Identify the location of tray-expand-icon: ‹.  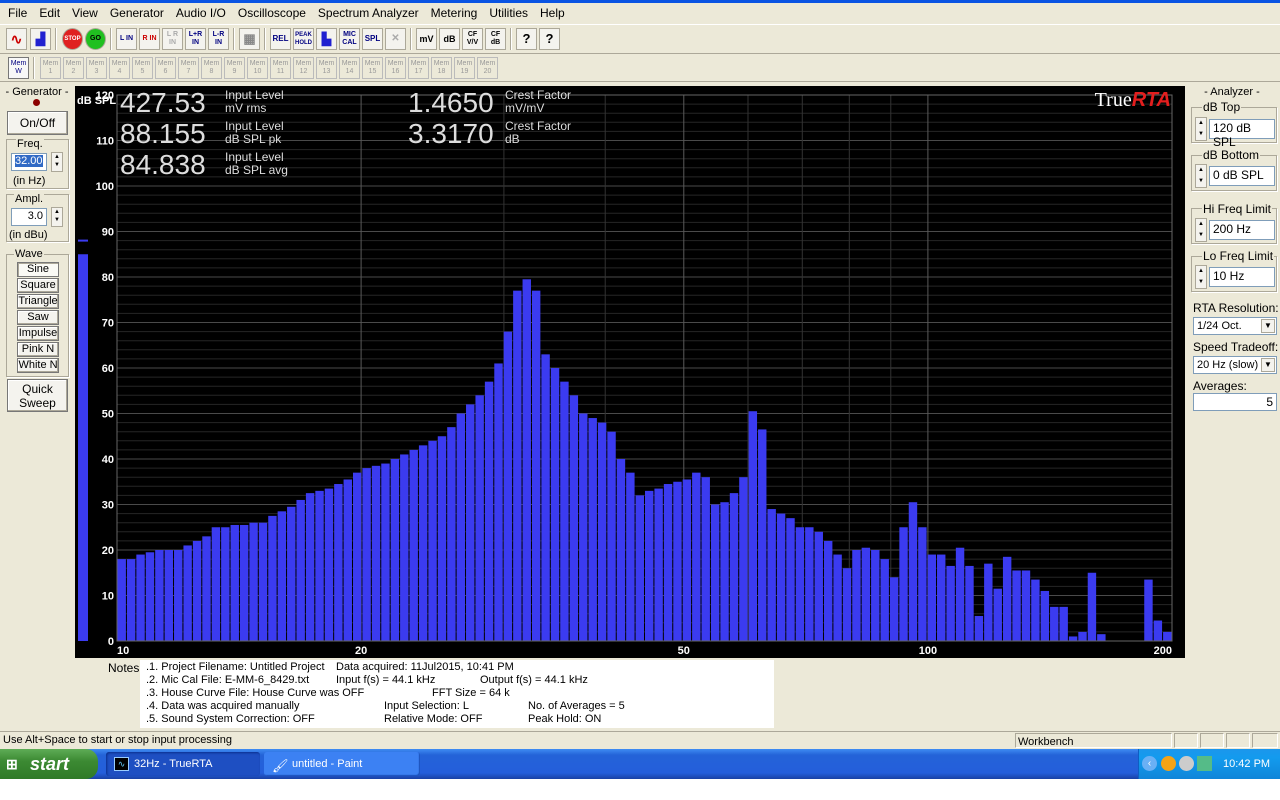
(1149, 763).